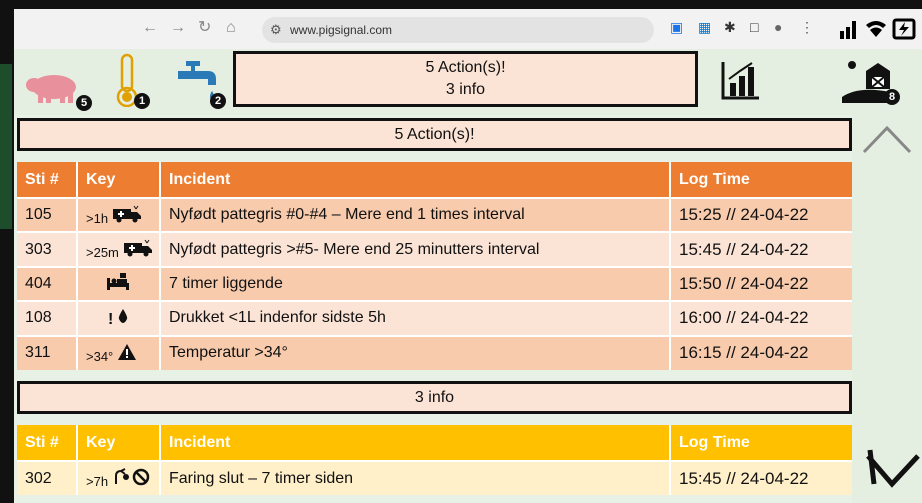  I want to click on key-cell: >1h, so click(119, 214).